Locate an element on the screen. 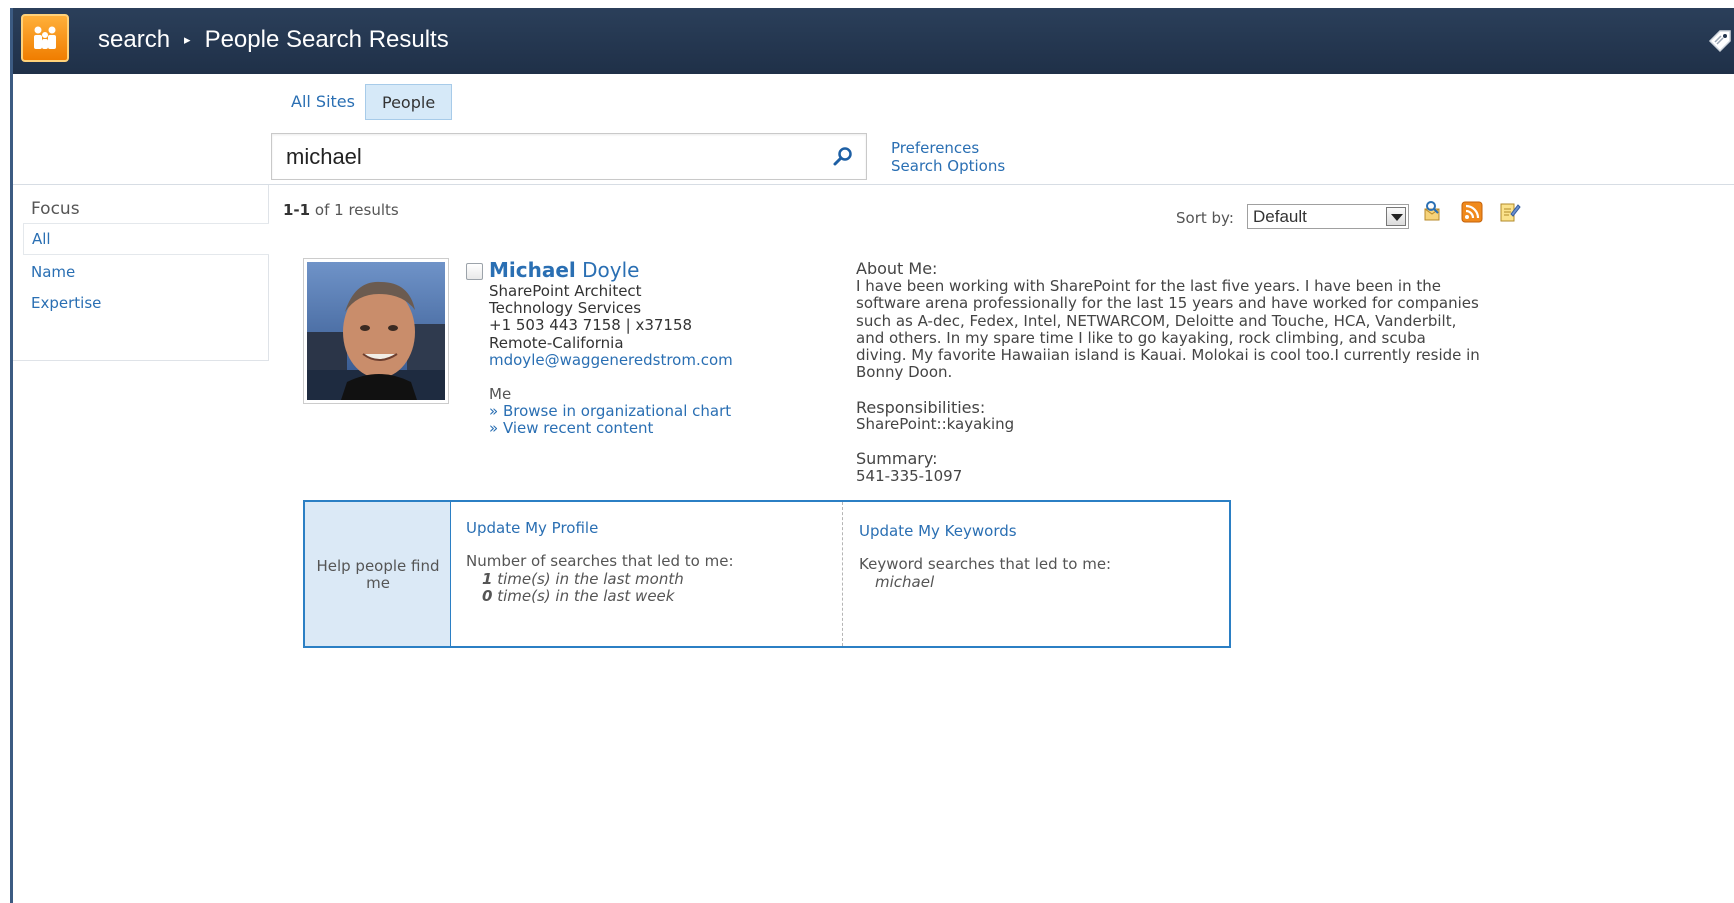  breadcrumb-arrow-icon: ▸ is located at coordinates (187, 39).